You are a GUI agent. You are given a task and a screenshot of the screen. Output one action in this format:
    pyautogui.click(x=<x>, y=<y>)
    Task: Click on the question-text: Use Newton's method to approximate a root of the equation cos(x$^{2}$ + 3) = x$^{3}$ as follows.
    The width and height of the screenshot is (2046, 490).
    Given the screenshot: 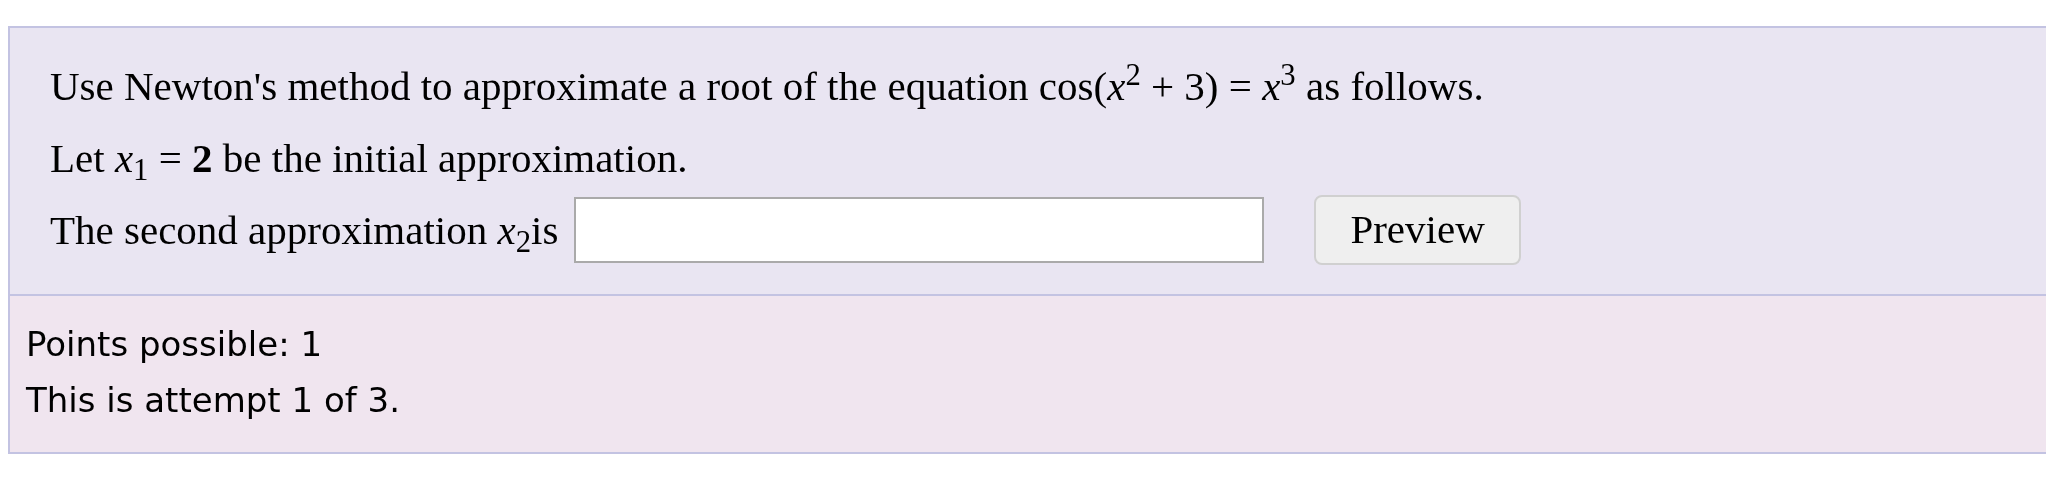 What is the action you would take?
    pyautogui.click(x=767, y=83)
    